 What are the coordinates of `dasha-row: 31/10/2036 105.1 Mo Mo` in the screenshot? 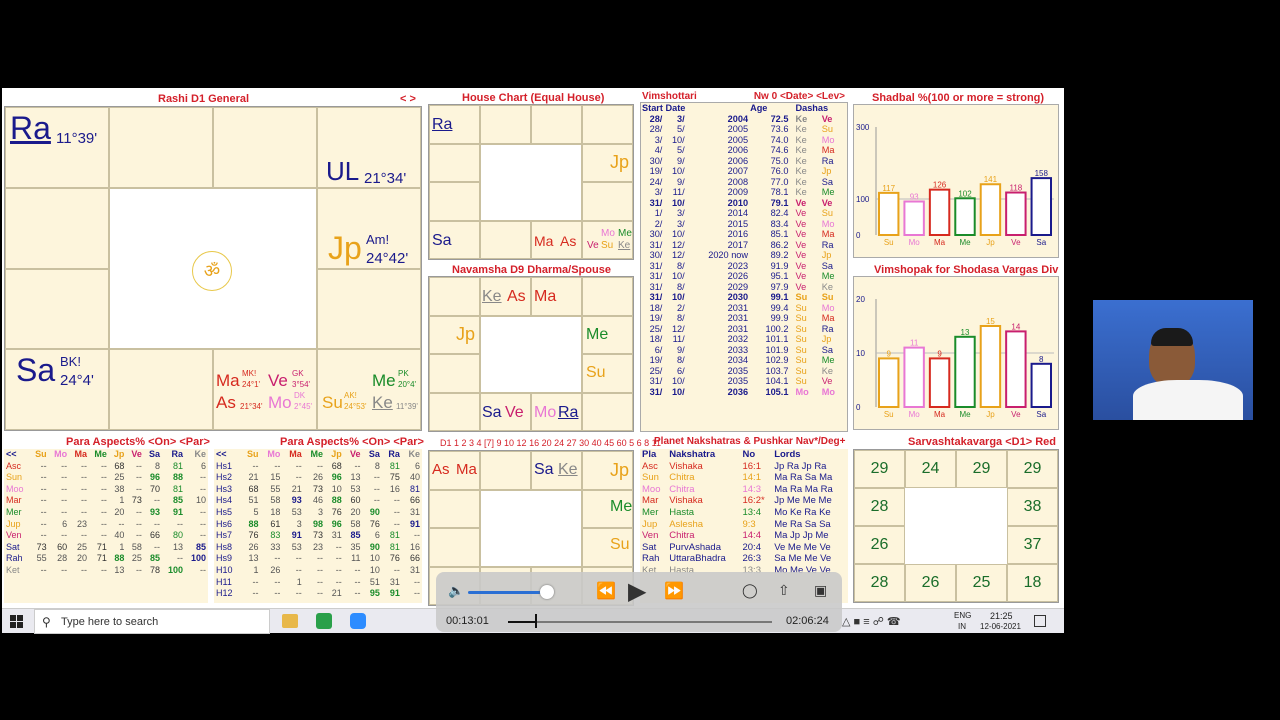 It's located at (744, 392).